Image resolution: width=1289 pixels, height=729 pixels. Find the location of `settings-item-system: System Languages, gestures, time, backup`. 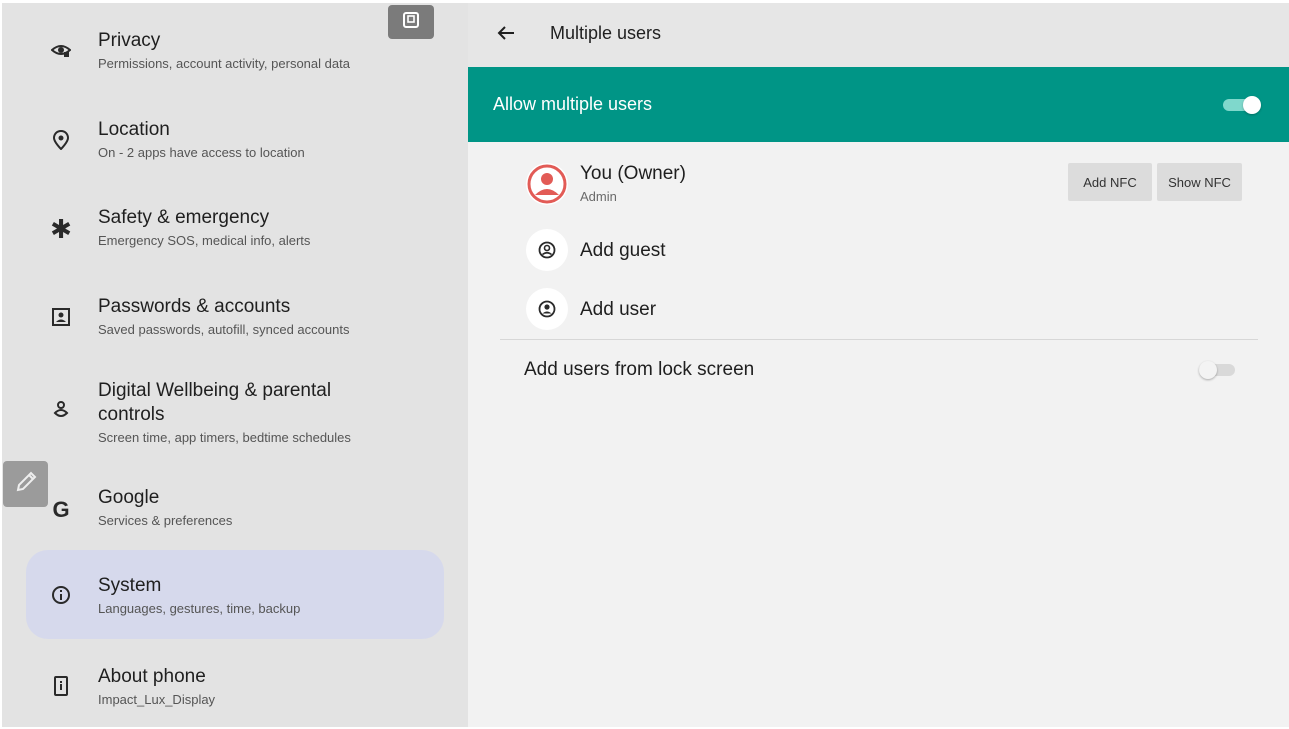

settings-item-system: System Languages, gestures, time, backup is located at coordinates (235, 594).